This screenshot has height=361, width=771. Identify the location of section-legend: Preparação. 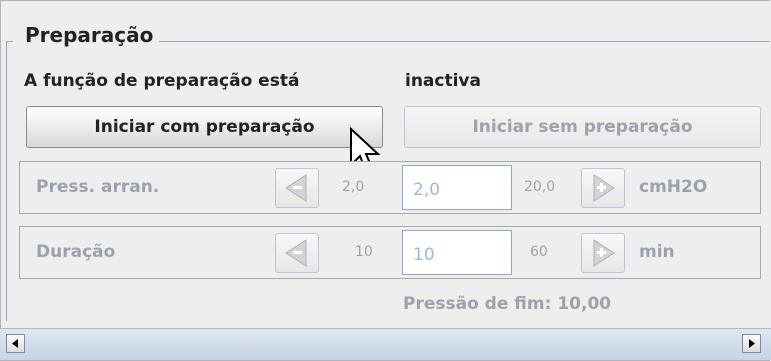
(86, 35).